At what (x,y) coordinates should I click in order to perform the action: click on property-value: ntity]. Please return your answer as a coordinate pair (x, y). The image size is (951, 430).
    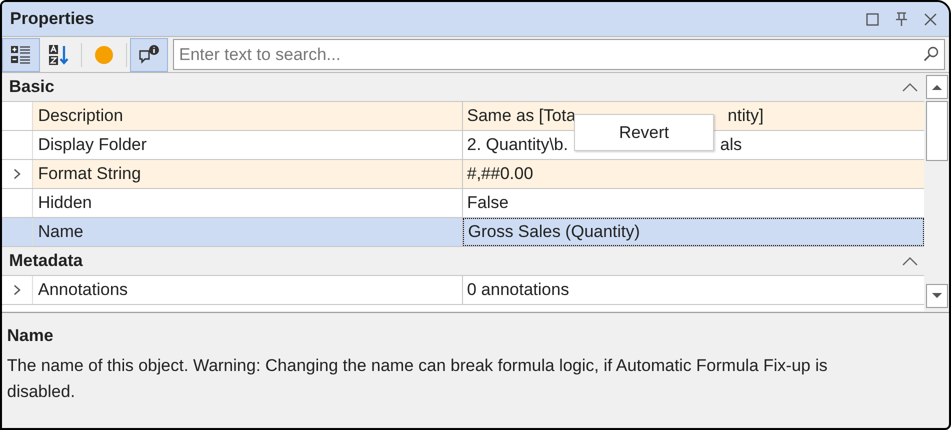
    Looking at the image, I should click on (746, 116).